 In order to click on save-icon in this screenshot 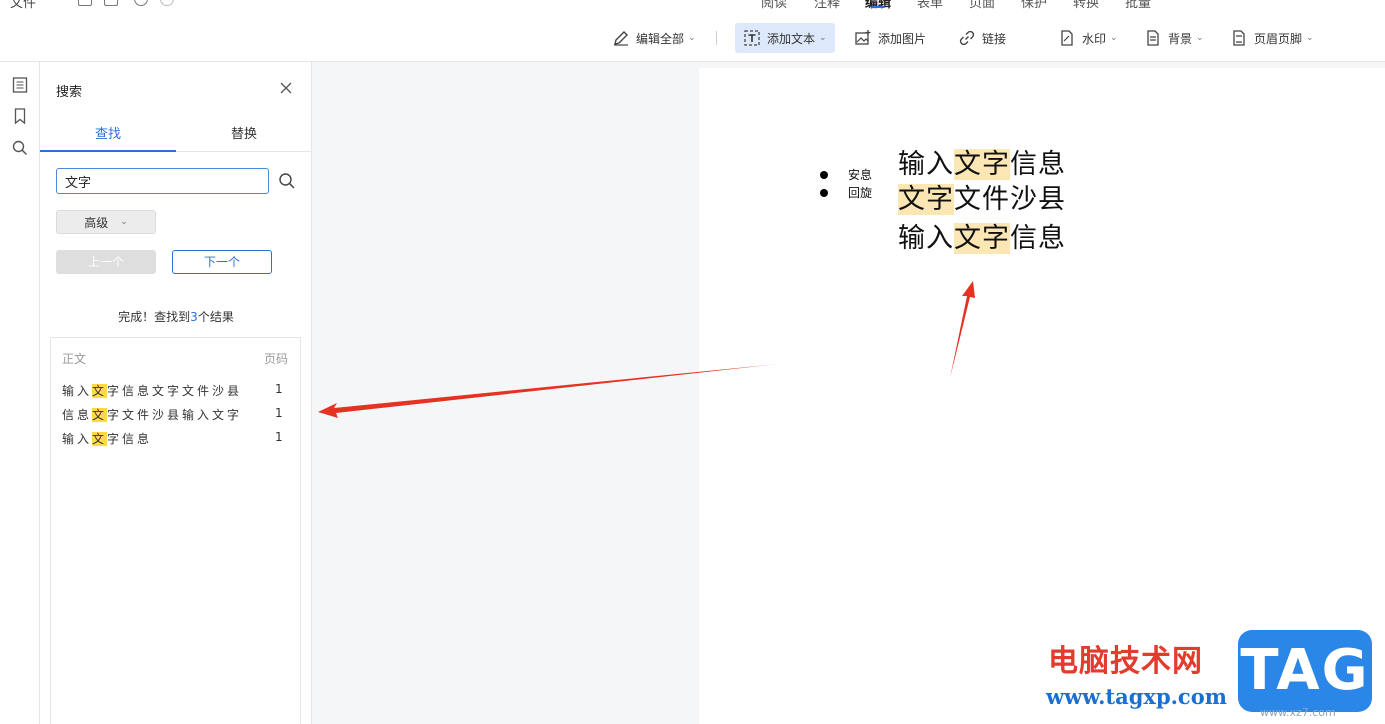, I will do `click(85, 3)`.